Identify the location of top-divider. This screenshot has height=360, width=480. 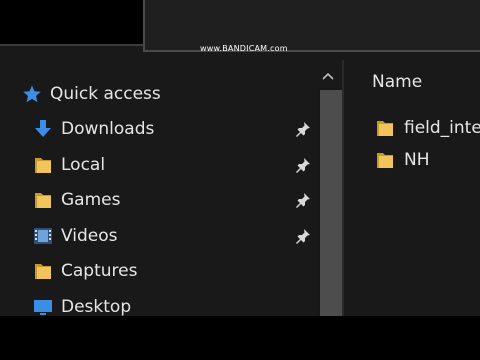
(71, 45).